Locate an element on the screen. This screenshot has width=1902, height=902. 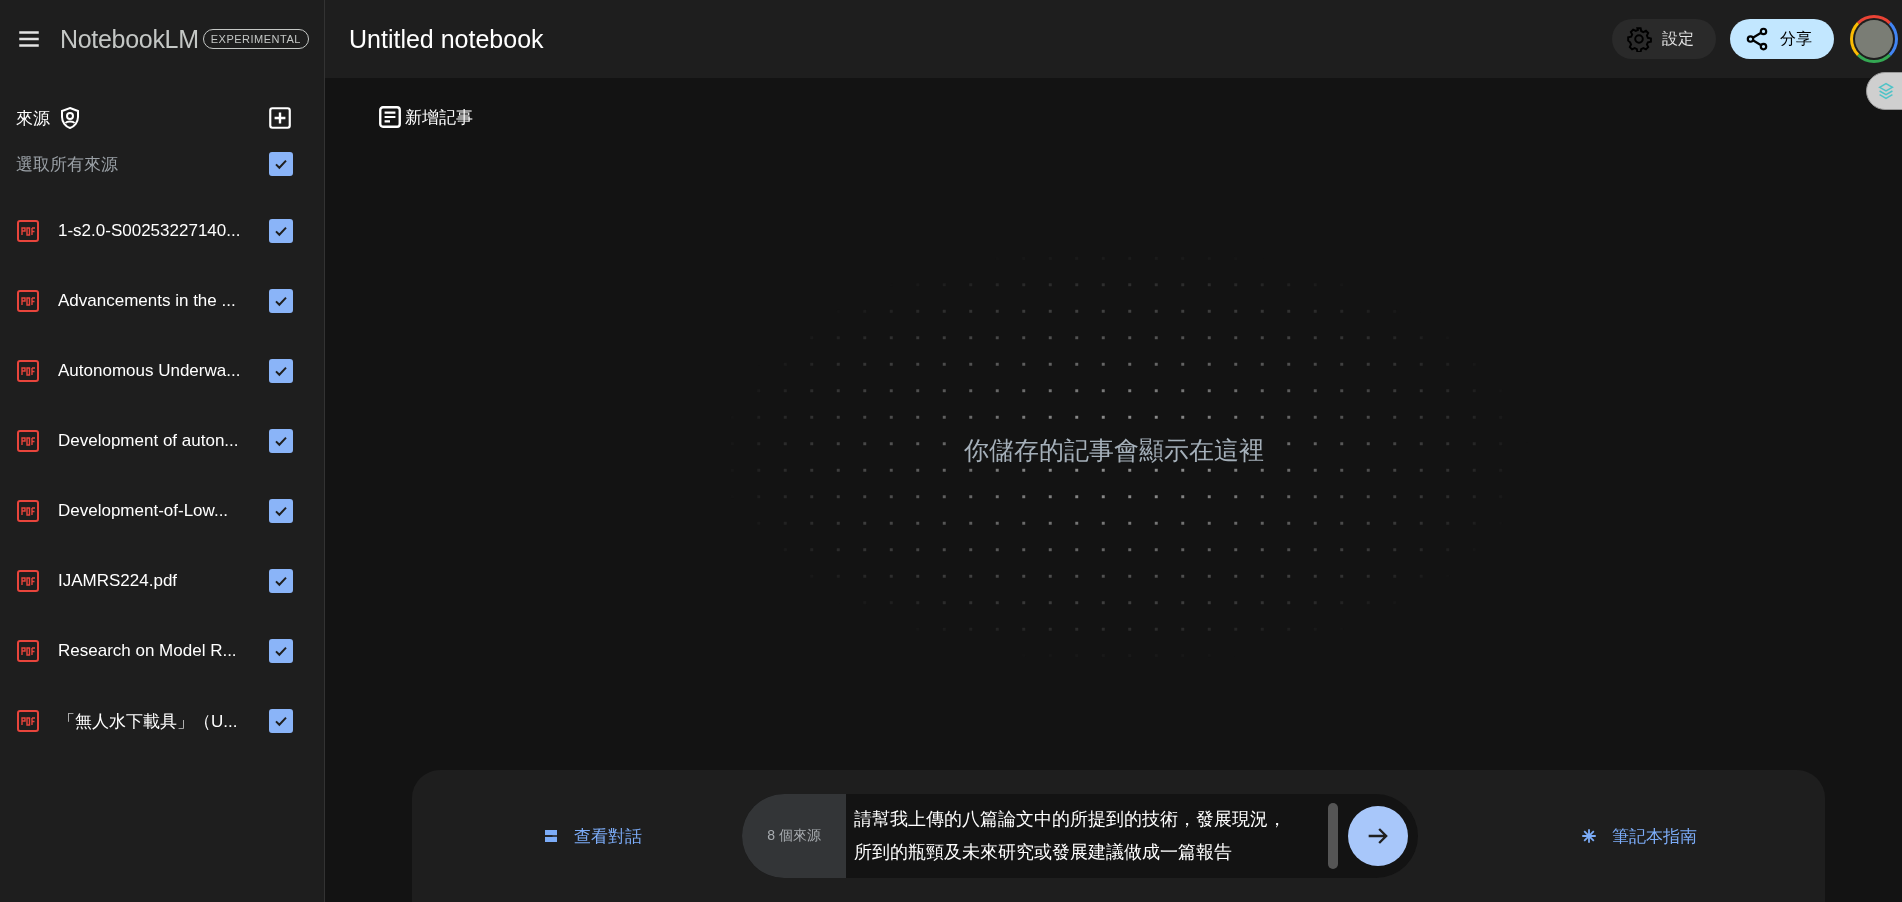
source-name: IJAMRS224.pdf is located at coordinates (163, 581).